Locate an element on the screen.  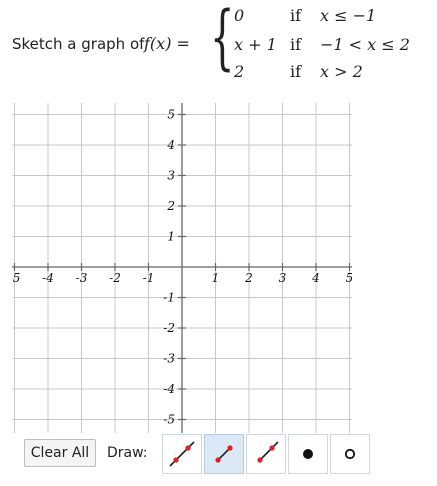
y-tick-label: -2 is located at coordinates (169, 328).